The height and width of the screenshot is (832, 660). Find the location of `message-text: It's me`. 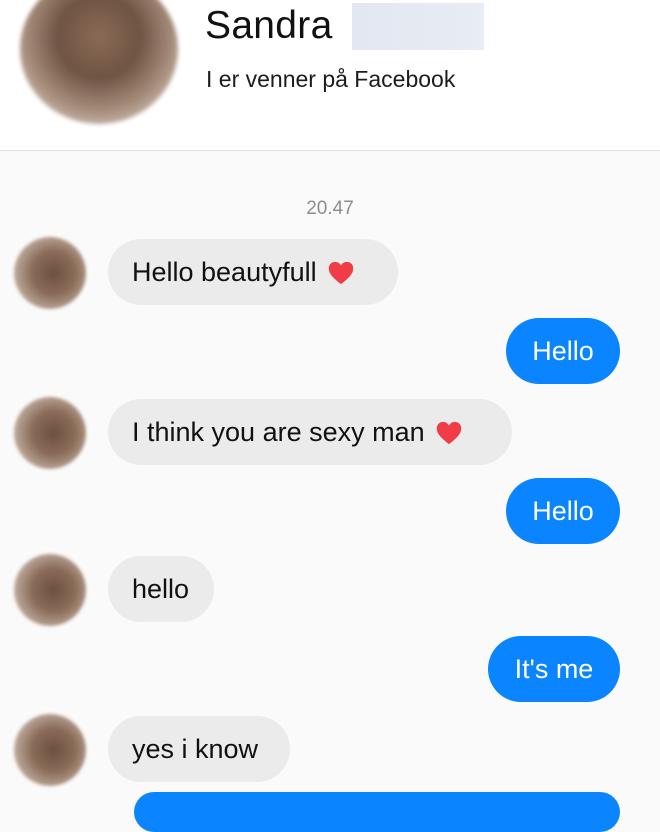

message-text: It's me is located at coordinates (554, 668).